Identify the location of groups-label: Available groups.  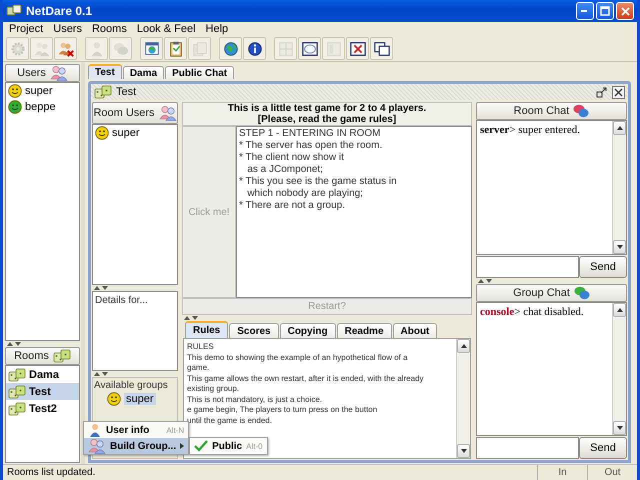
(131, 385).